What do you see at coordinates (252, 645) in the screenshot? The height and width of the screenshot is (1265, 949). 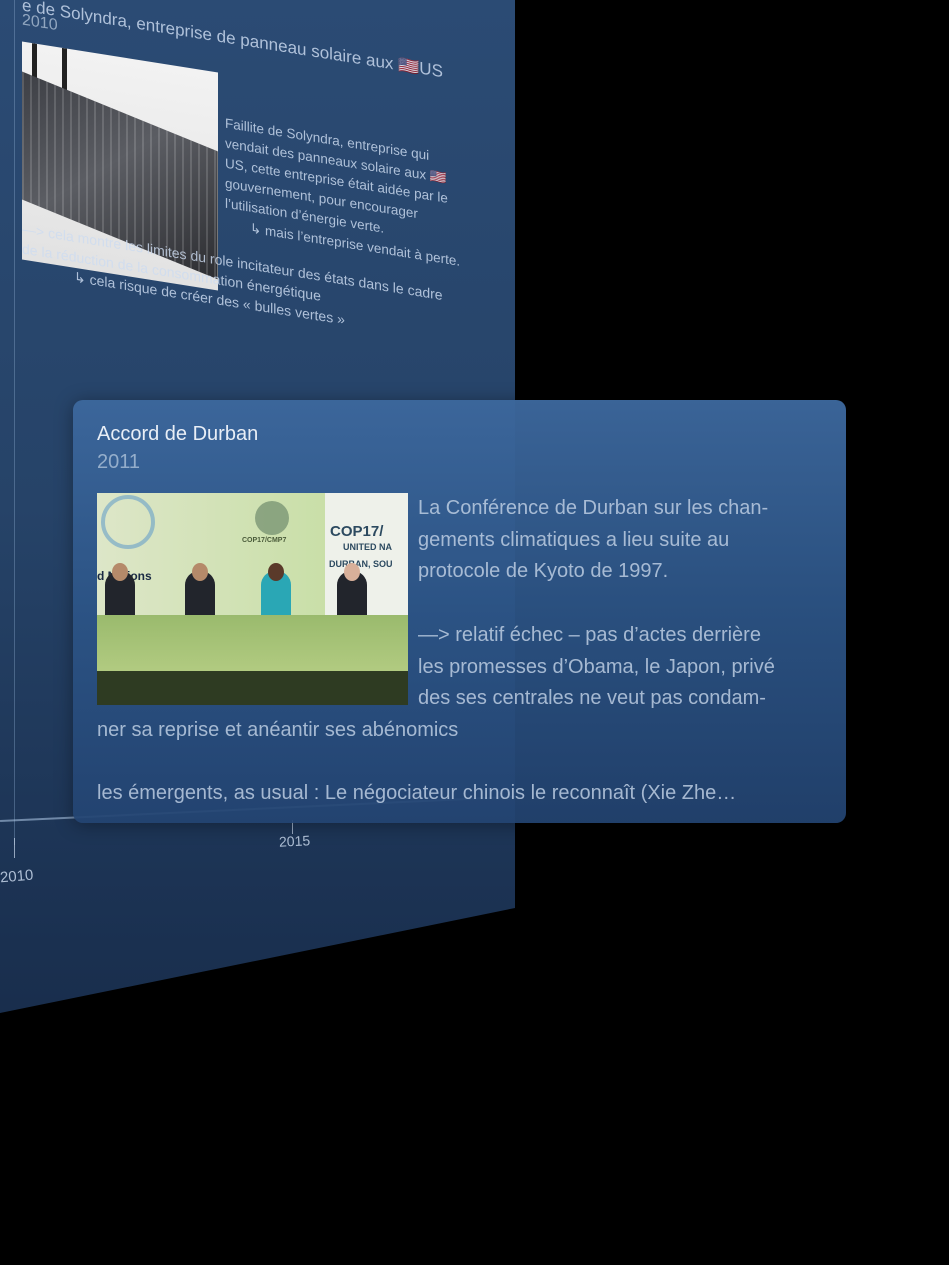 I see `photo-table` at bounding box center [252, 645].